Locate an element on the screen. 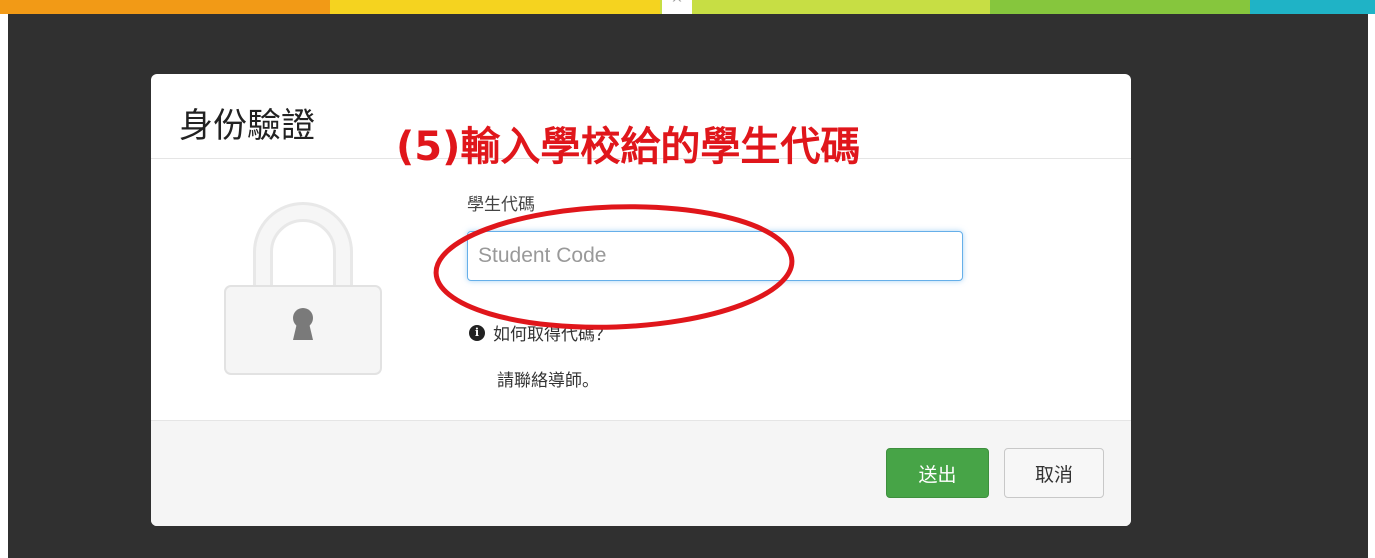 Image resolution: width=1375 pixels, height=558 pixels. lock-icon is located at coordinates (303, 288).